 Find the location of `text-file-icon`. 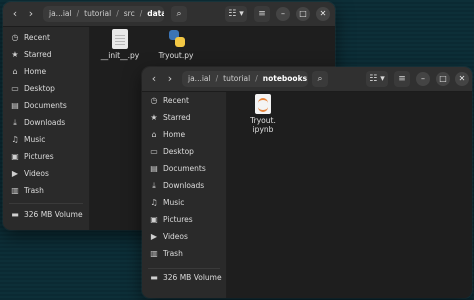

text-file-icon is located at coordinates (120, 39).